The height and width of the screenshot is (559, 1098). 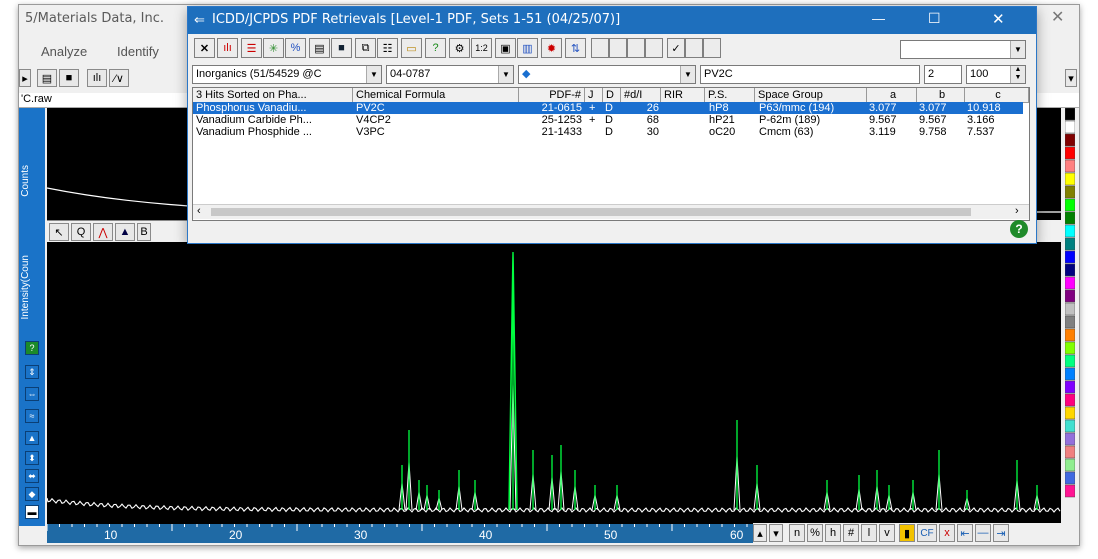 What do you see at coordinates (551, 48) in the screenshot?
I see `star-icon: ✹` at bounding box center [551, 48].